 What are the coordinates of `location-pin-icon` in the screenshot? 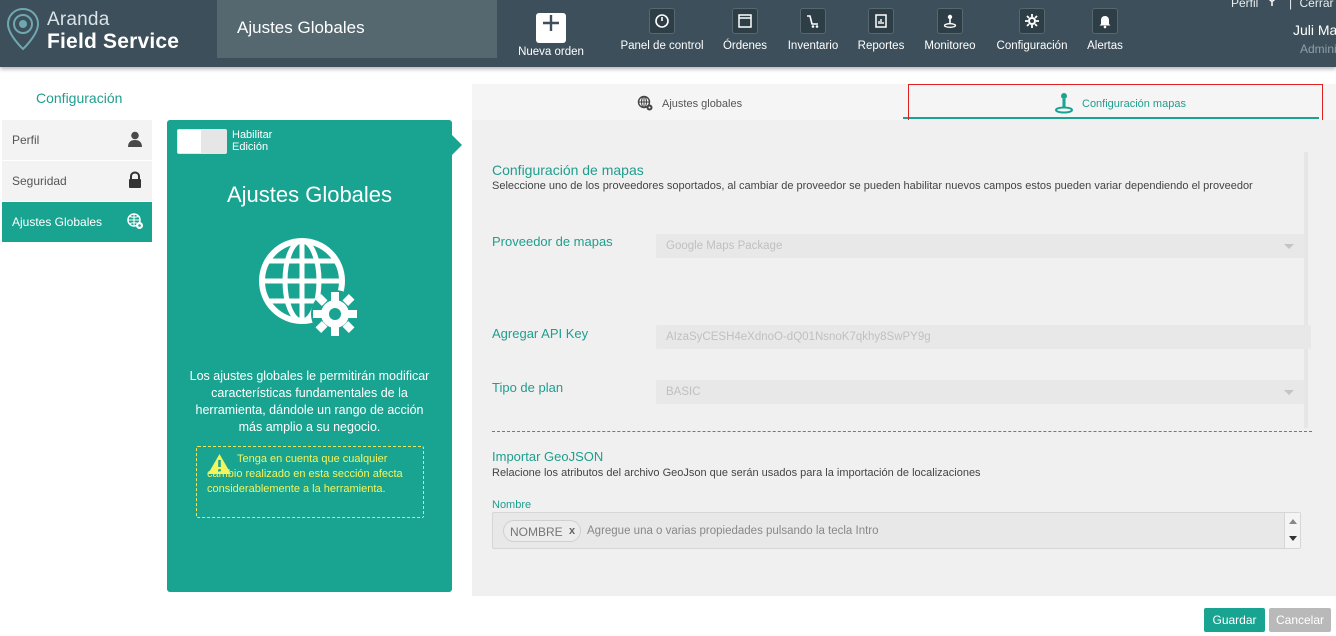 It's located at (23, 29).